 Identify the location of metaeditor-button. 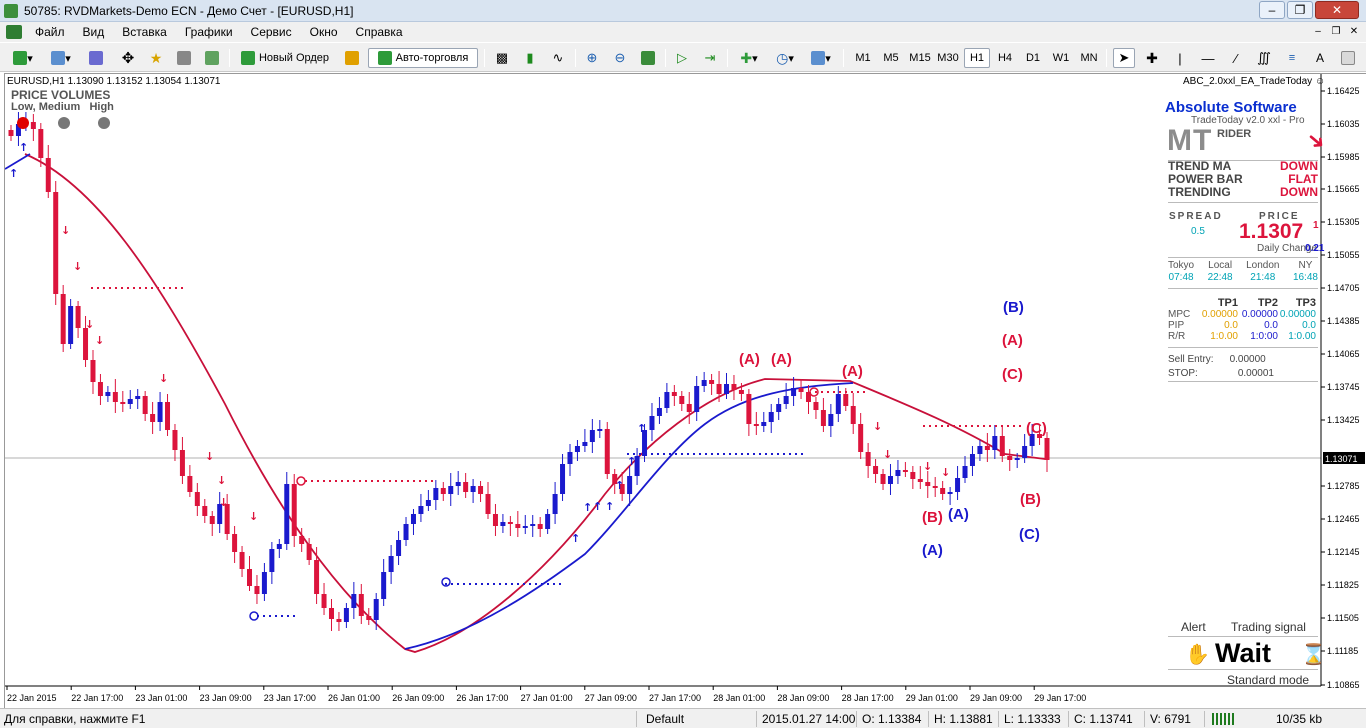
(352, 58).